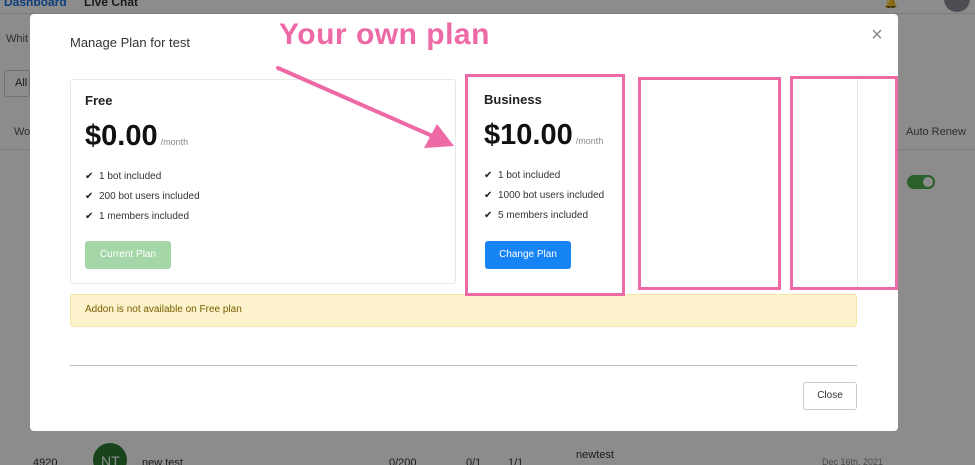 The width and height of the screenshot is (975, 465). What do you see at coordinates (128, 255) in the screenshot?
I see `current-plan-button: Current Plan` at bounding box center [128, 255].